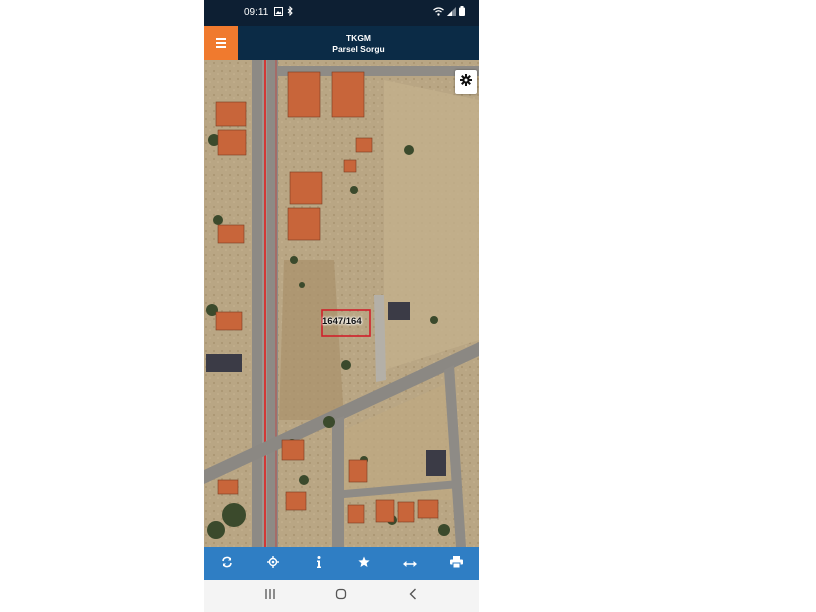 The height and width of the screenshot is (612, 816). I want to click on parcel-label: 1647/164, so click(342, 321).